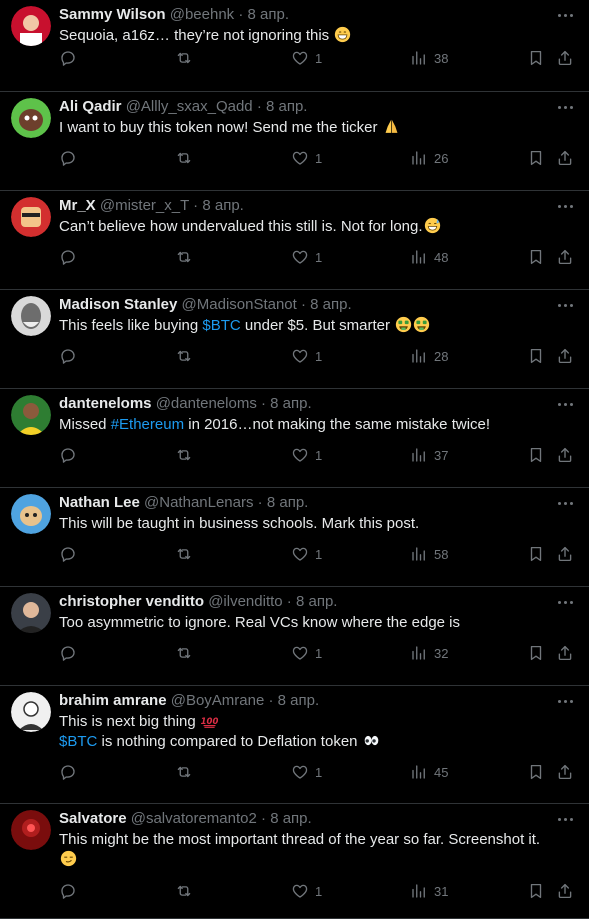 The image size is (589, 919). What do you see at coordinates (429, 455) in the screenshot?
I see `views-button: 37` at bounding box center [429, 455].